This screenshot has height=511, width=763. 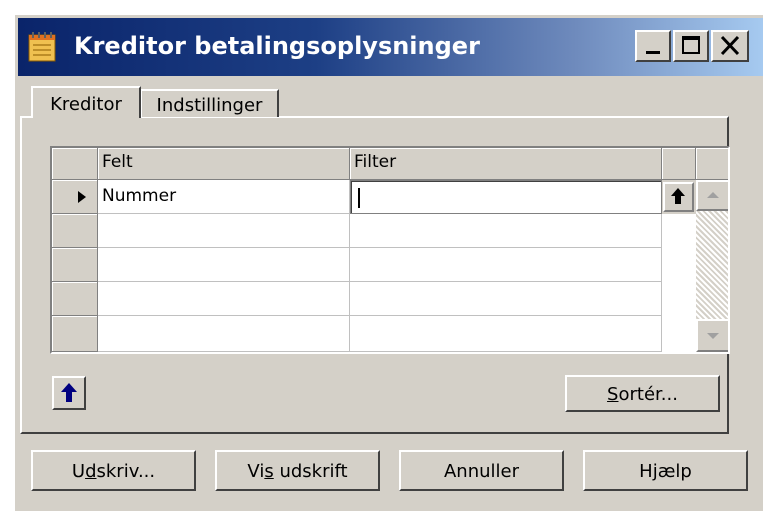 I want to click on tab-indstillinger: Indstillinger, so click(x=210, y=103).